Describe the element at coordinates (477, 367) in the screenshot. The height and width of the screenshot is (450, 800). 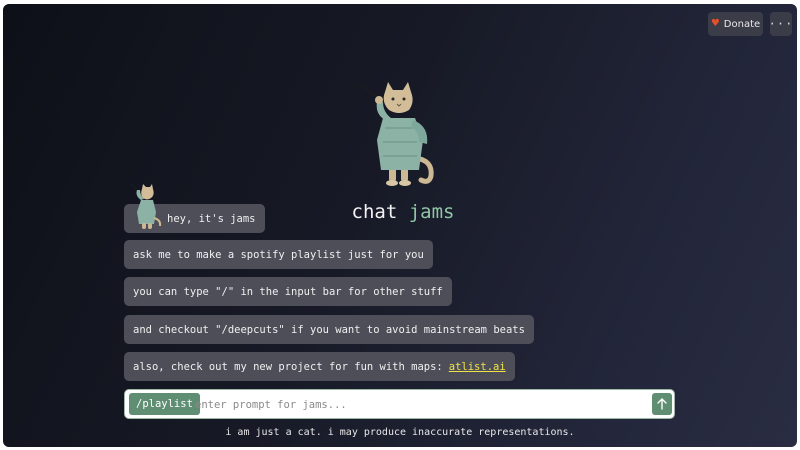
I see `atlist-link: atlist.ai` at that location.